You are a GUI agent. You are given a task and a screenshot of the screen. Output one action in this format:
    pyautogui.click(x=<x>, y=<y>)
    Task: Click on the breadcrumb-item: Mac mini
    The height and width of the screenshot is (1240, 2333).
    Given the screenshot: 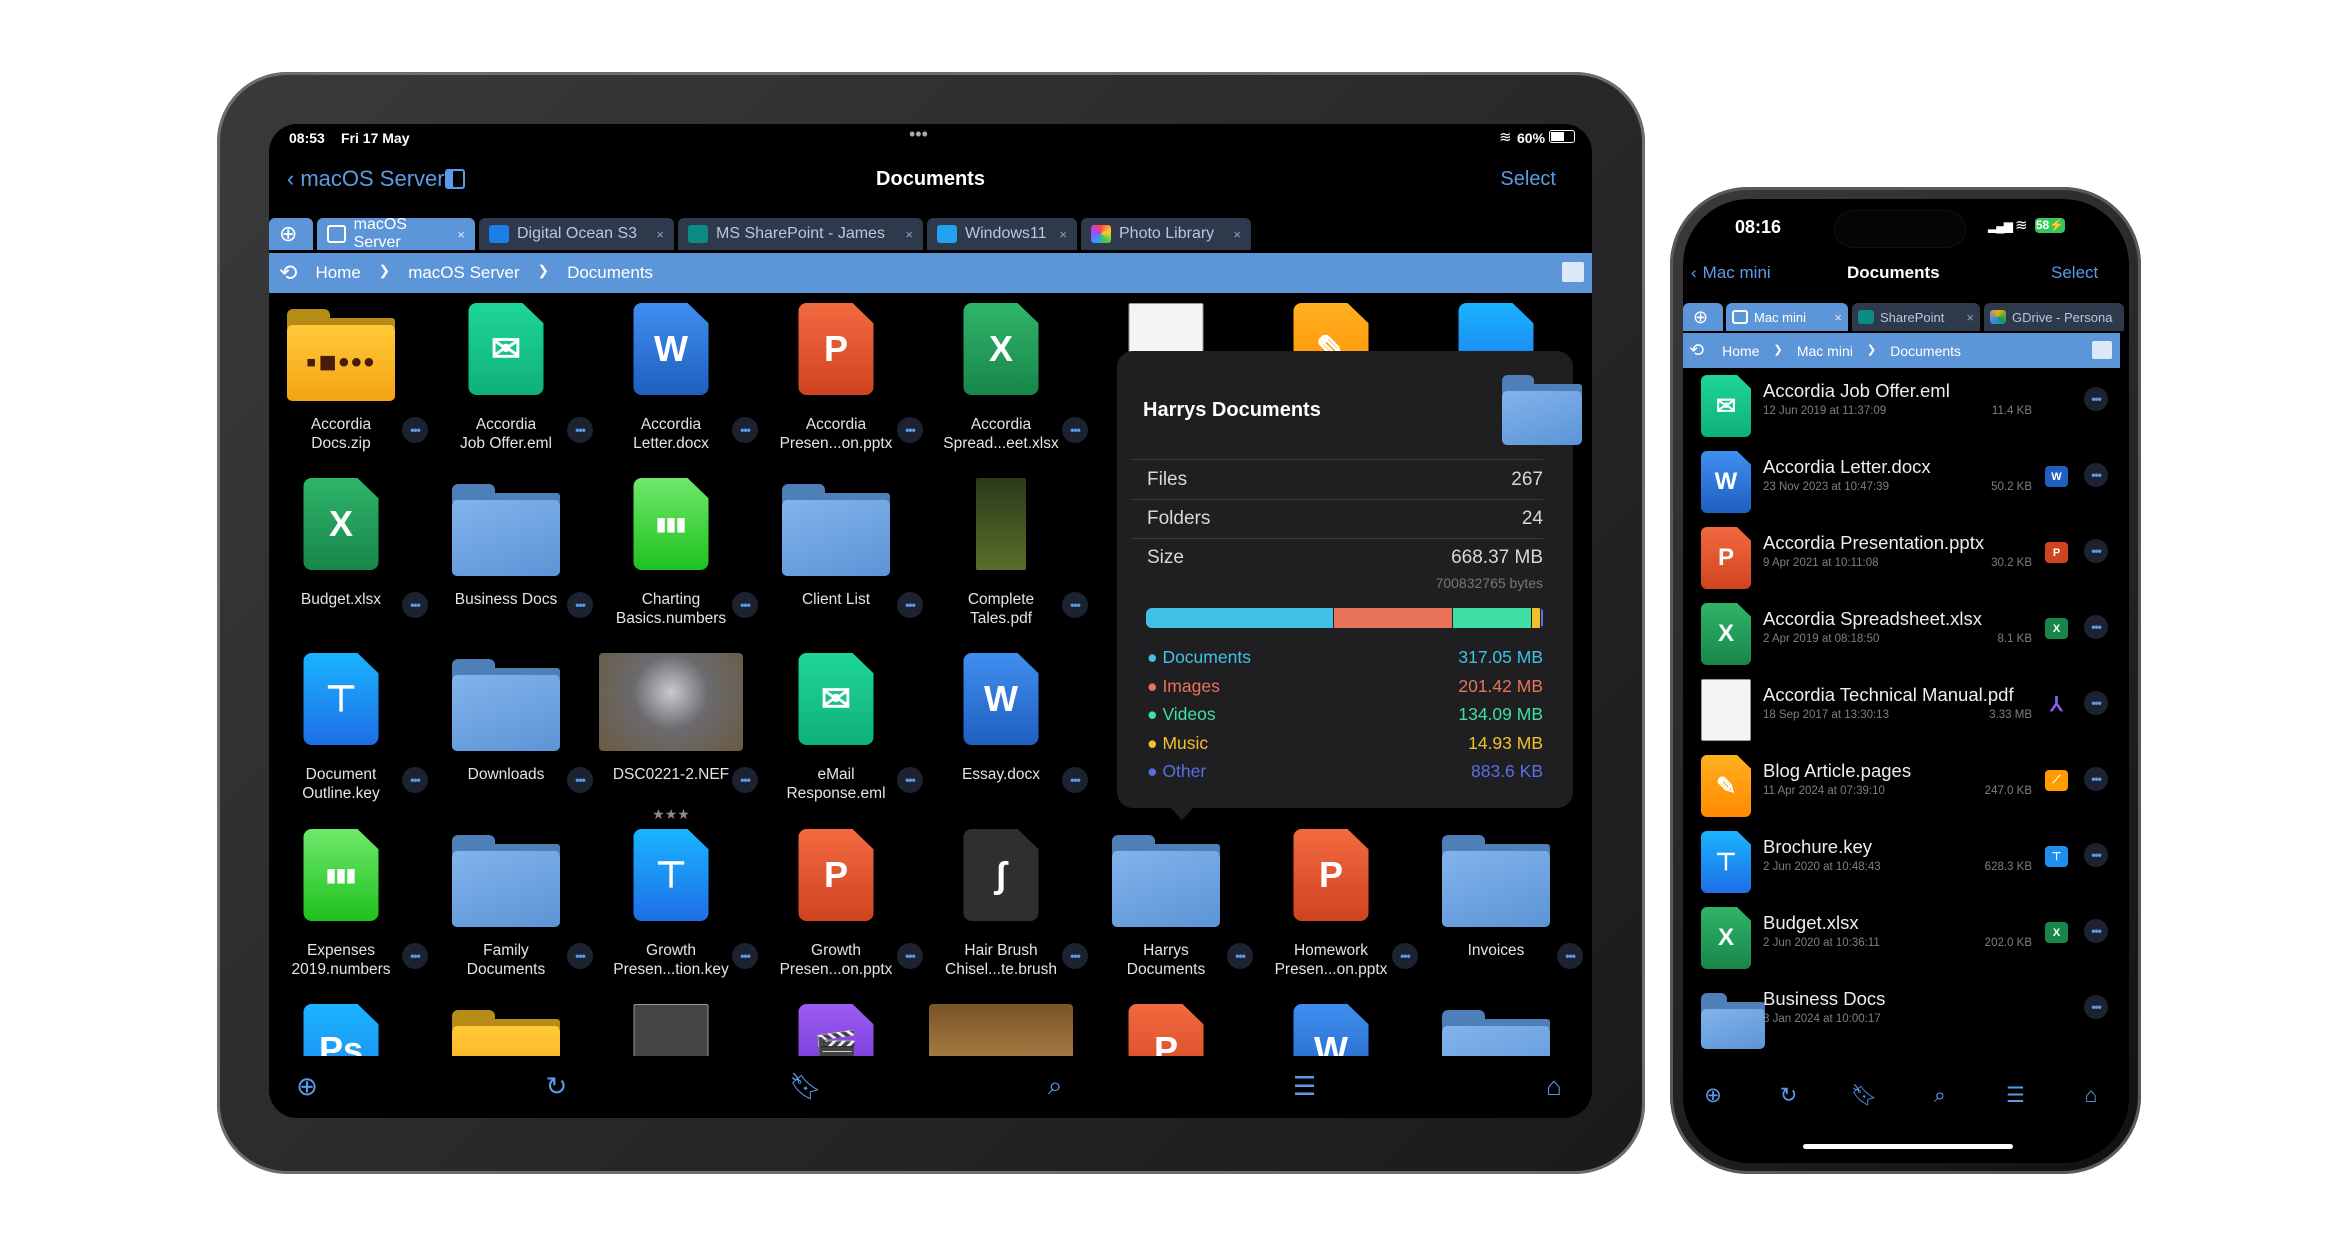 What is the action you would take?
    pyautogui.click(x=1825, y=351)
    